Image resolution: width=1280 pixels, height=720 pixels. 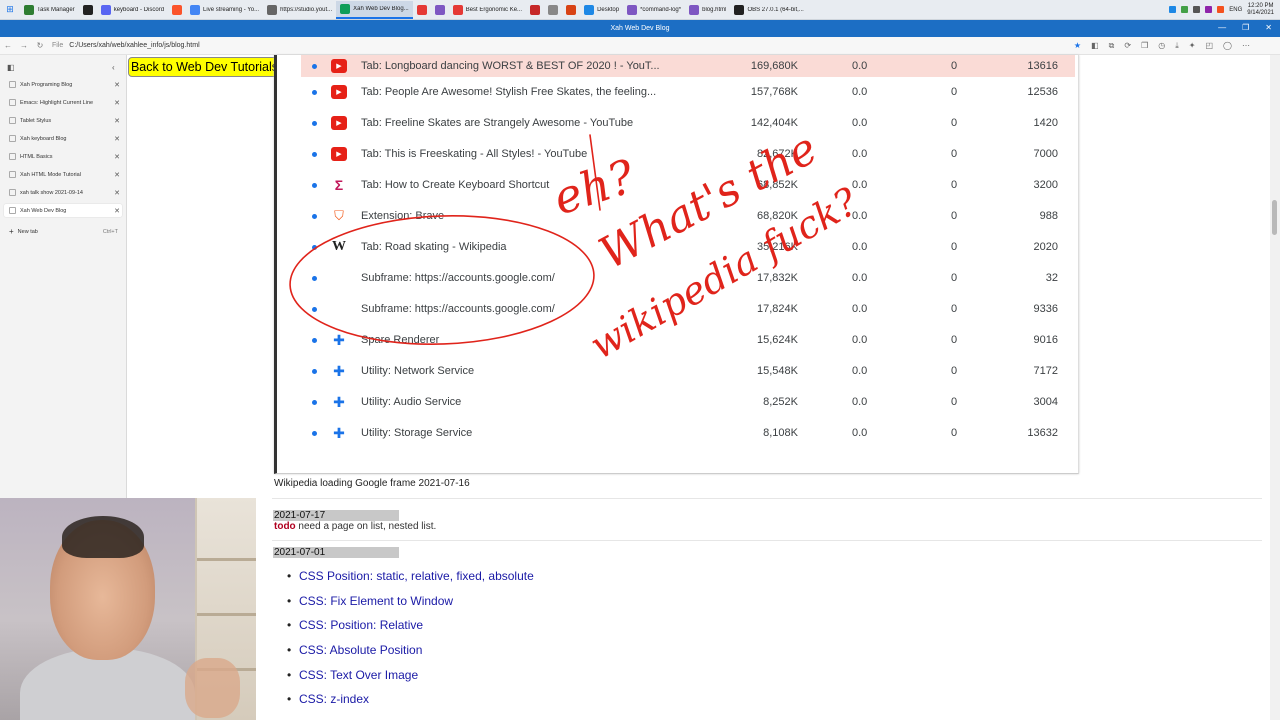 I want to click on tray-language: ENG, so click(x=1235, y=10).